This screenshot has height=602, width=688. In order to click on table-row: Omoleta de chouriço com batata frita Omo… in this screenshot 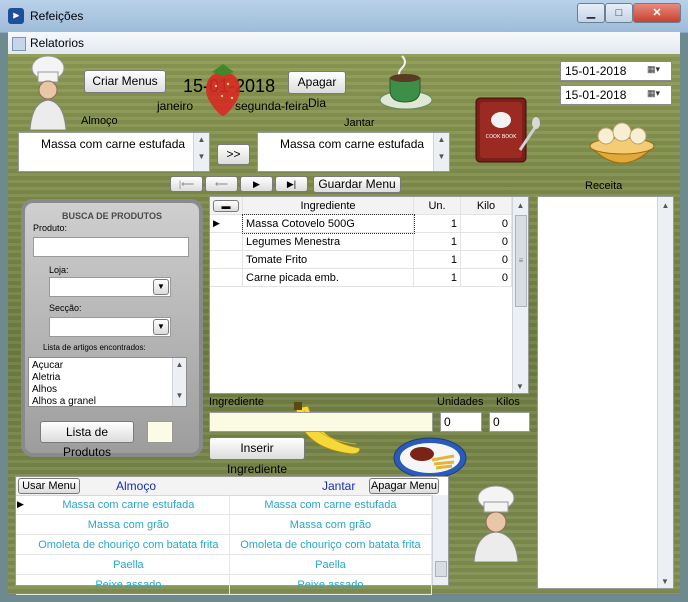, I will do `click(224, 544)`.